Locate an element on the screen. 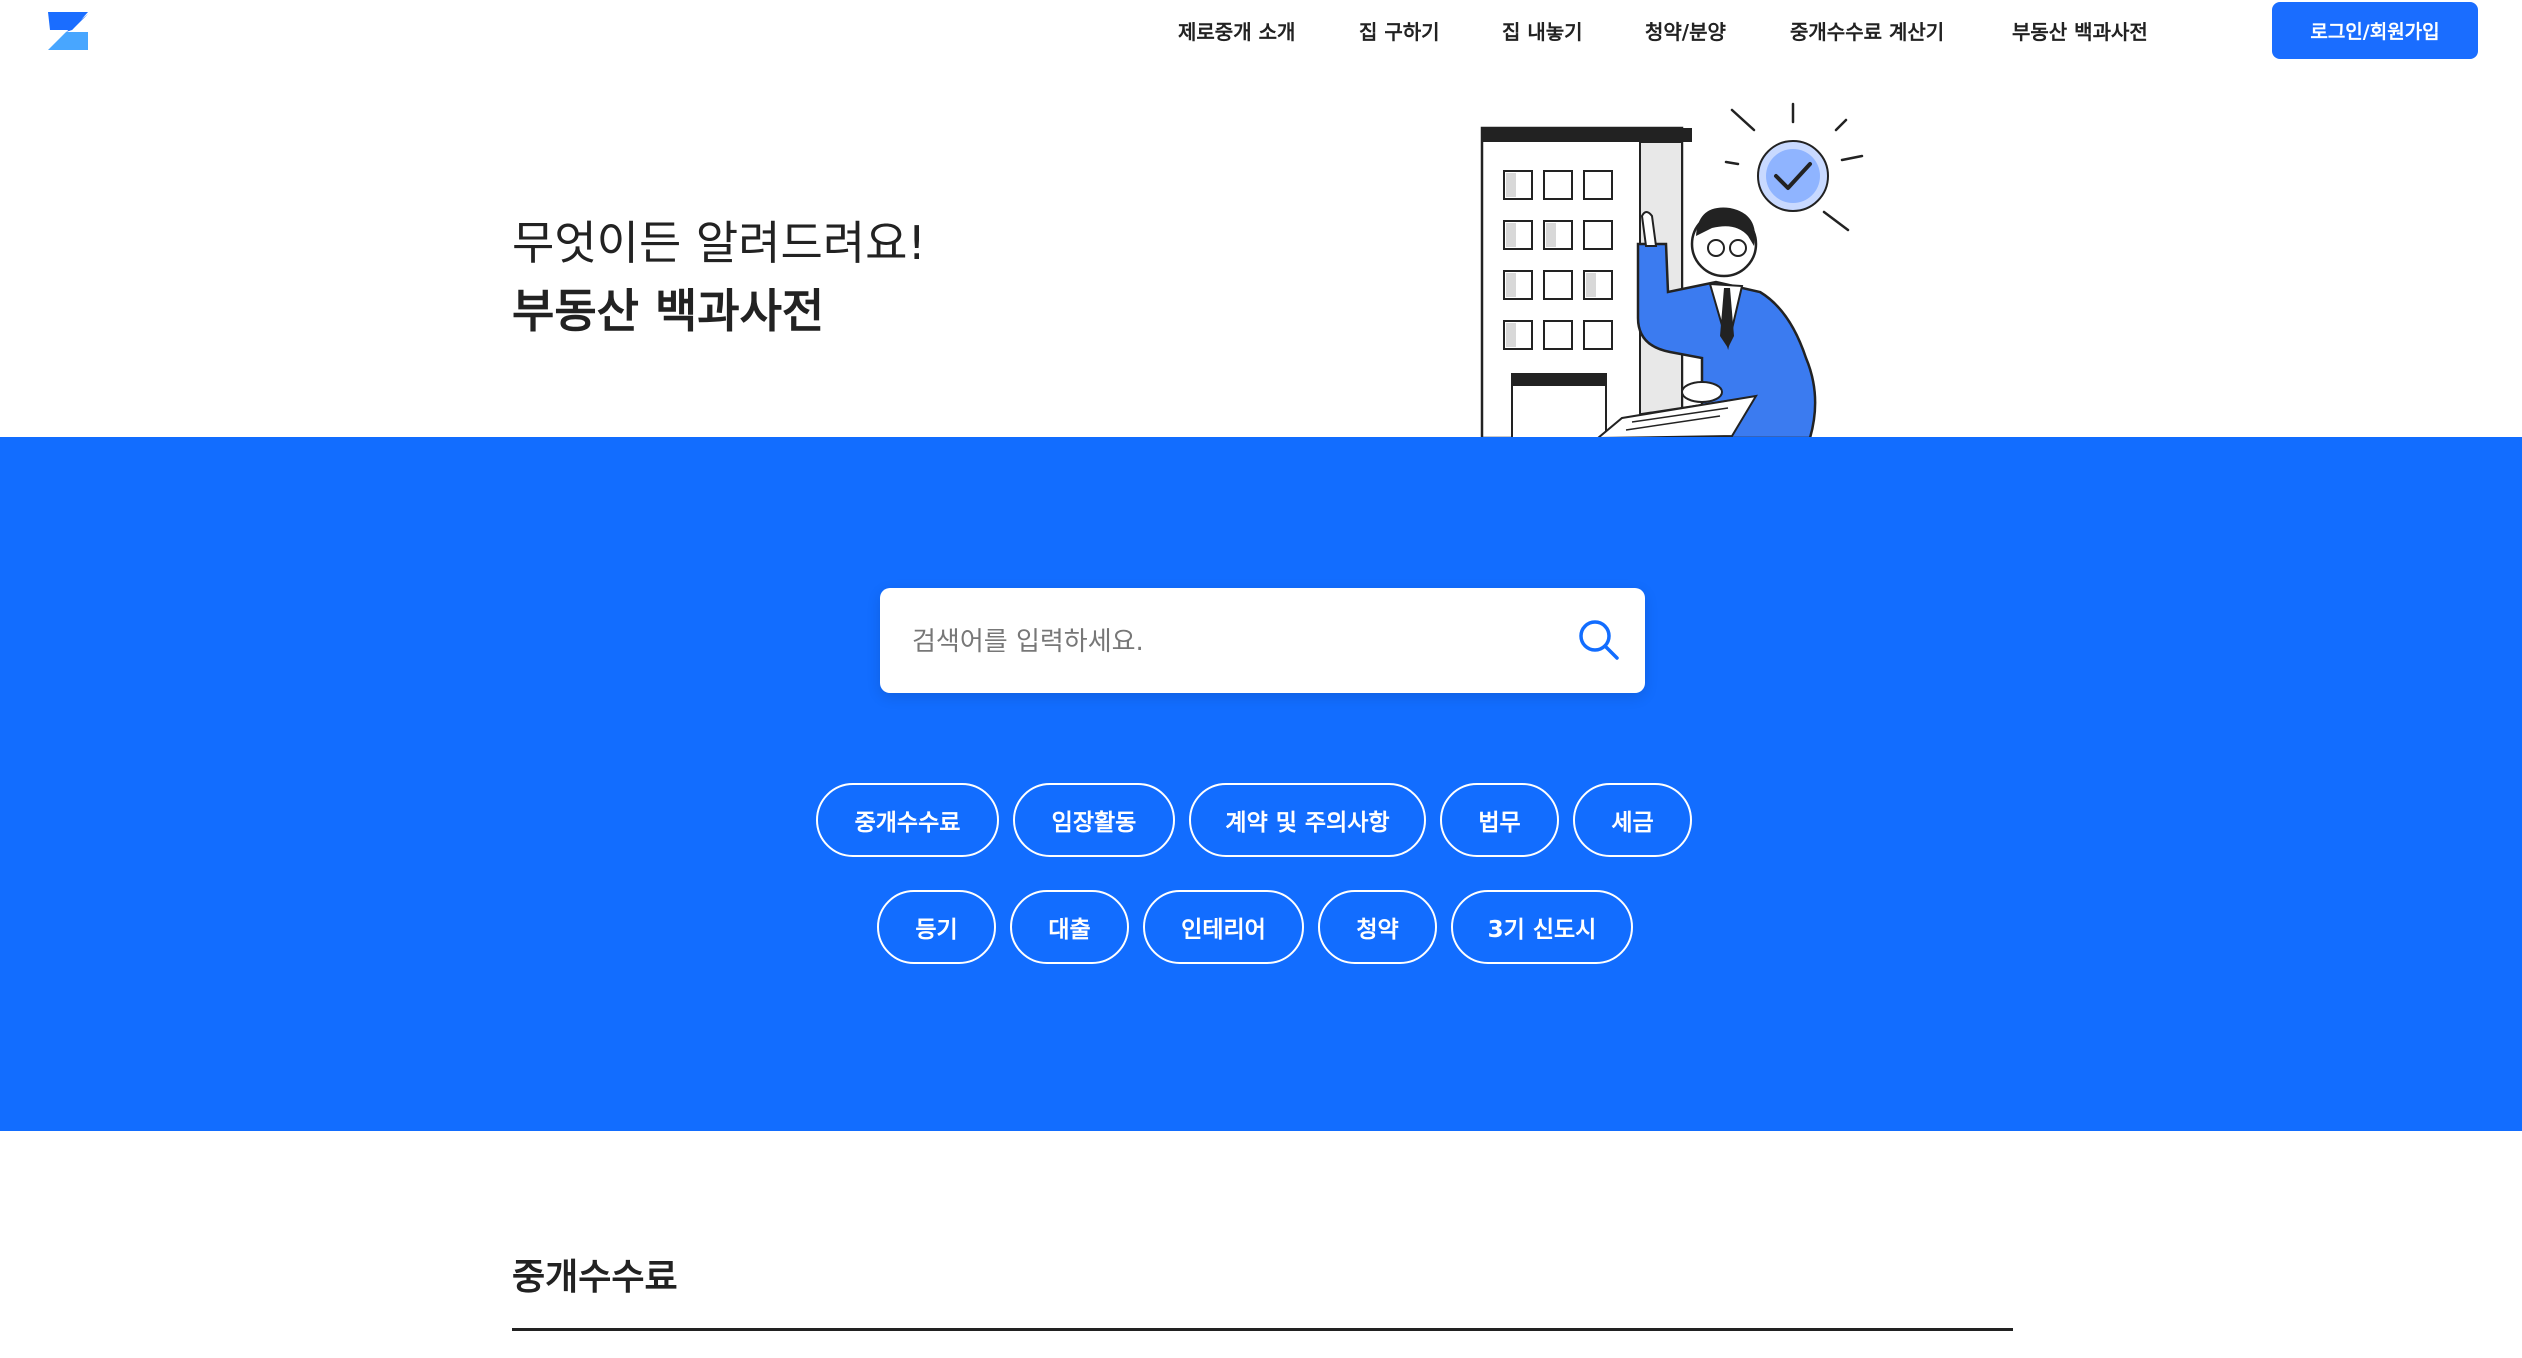  category-chip-site-visit: 임장활동 is located at coordinates (1094, 820).